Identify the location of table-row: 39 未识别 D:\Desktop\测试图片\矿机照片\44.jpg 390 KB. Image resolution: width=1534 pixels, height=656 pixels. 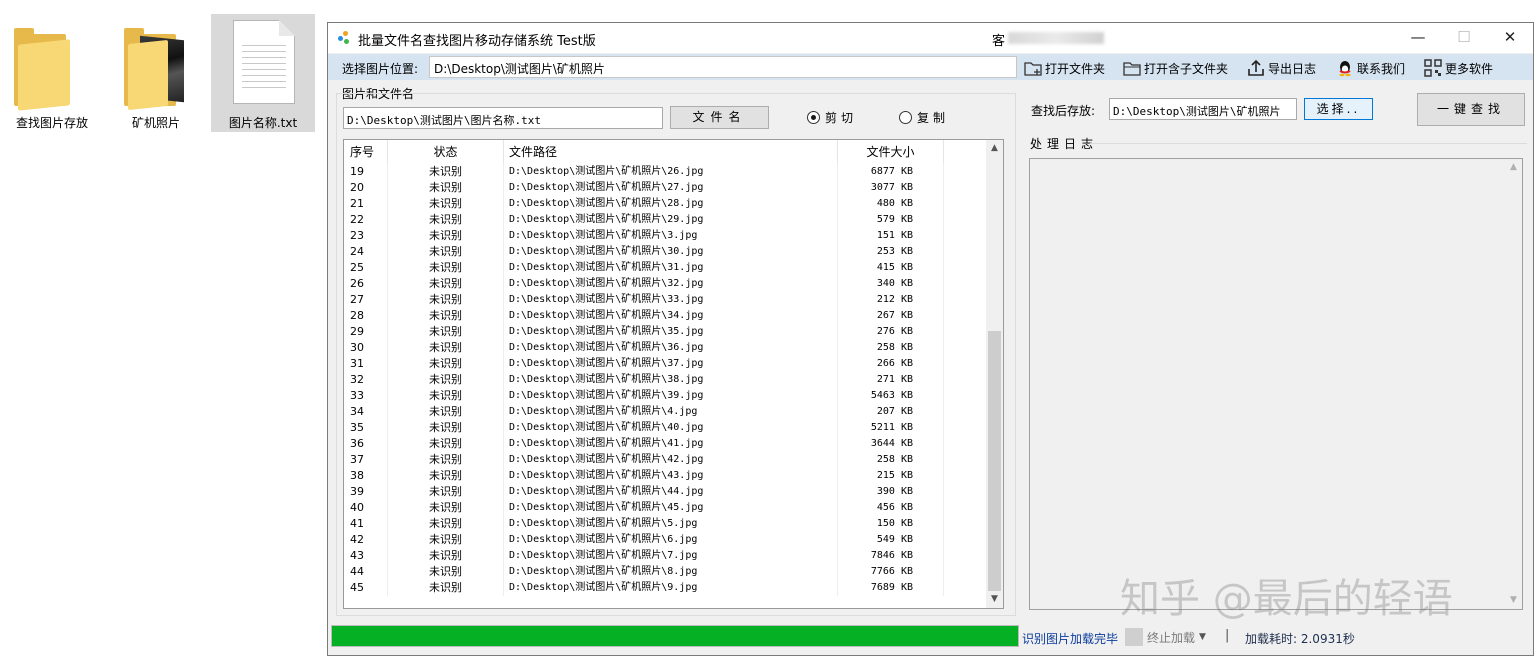
(666, 492).